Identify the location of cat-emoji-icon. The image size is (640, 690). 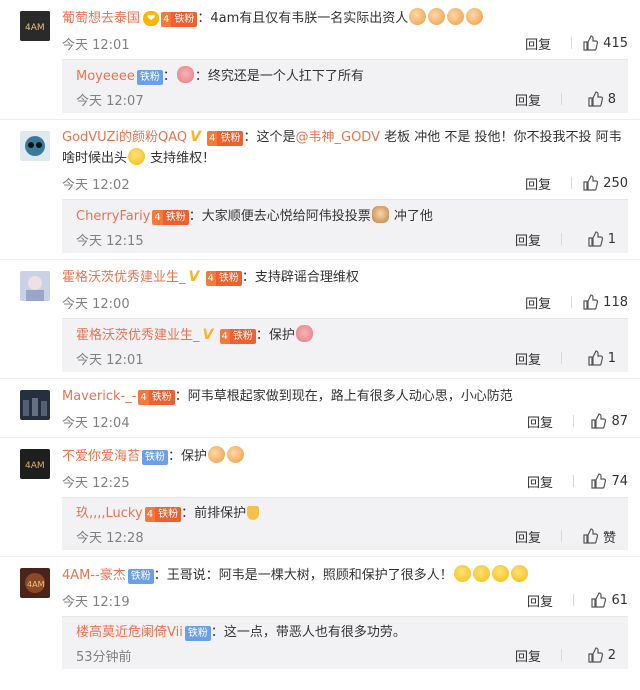
(380, 214).